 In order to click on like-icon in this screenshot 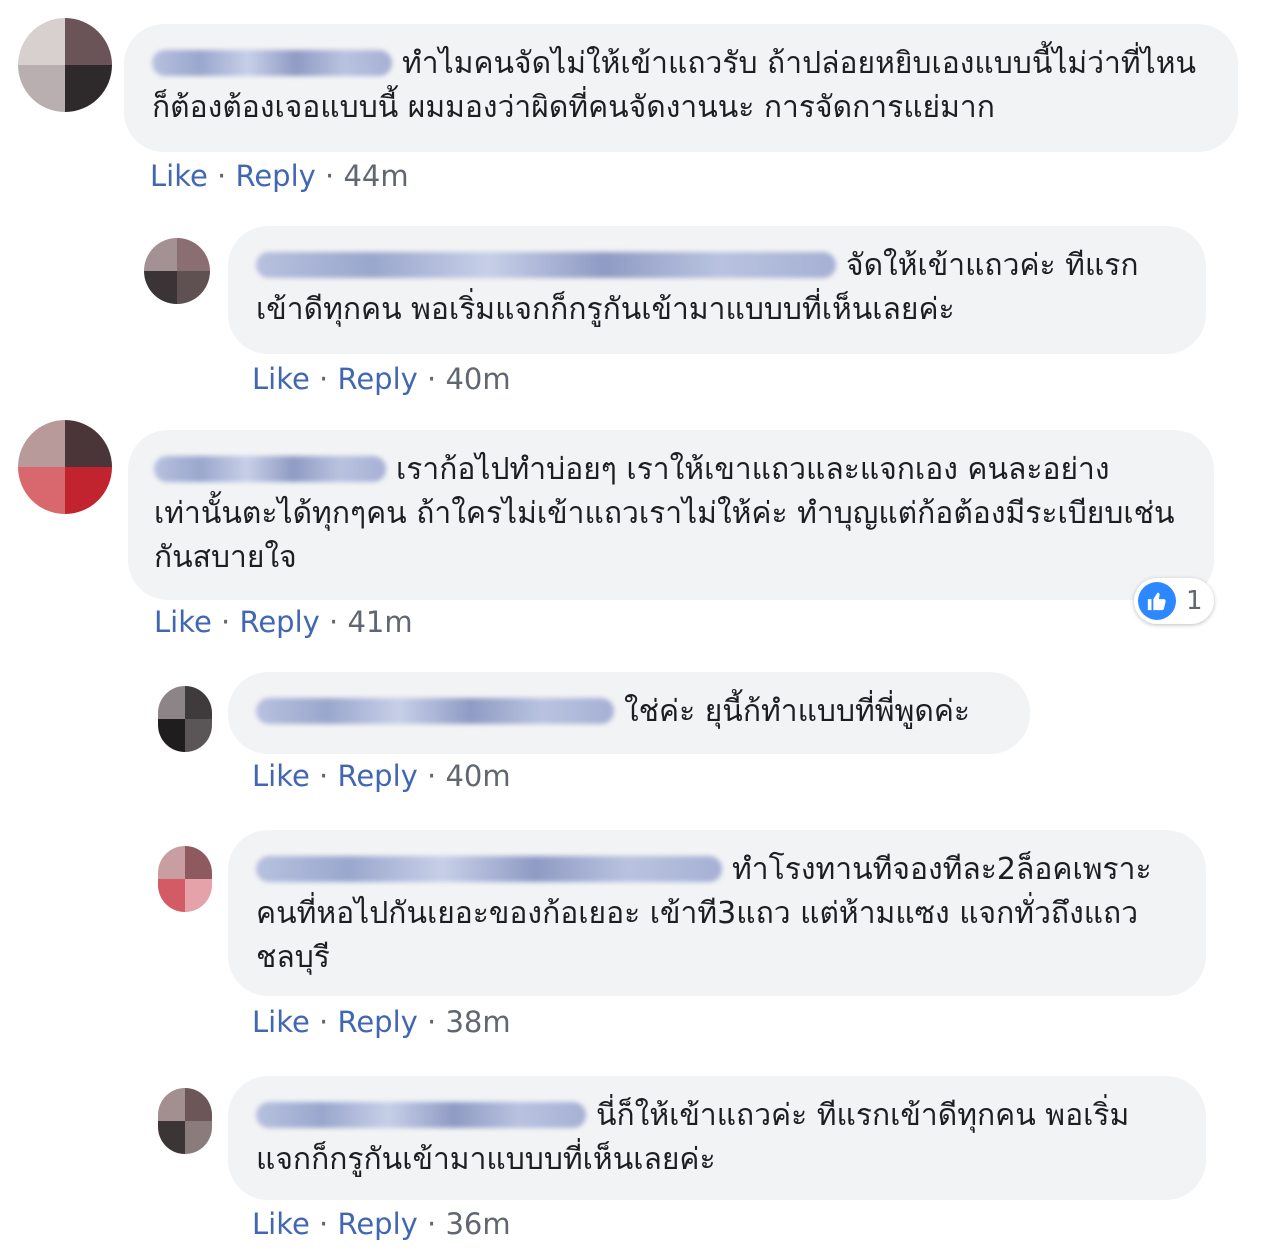, I will do `click(1157, 601)`.